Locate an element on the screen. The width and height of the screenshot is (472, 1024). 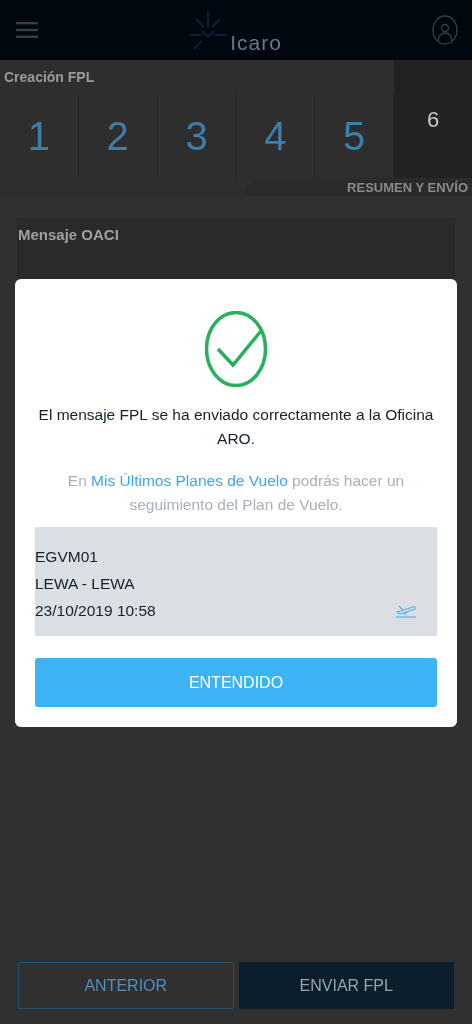
step-tab: 3 is located at coordinates (197, 136).